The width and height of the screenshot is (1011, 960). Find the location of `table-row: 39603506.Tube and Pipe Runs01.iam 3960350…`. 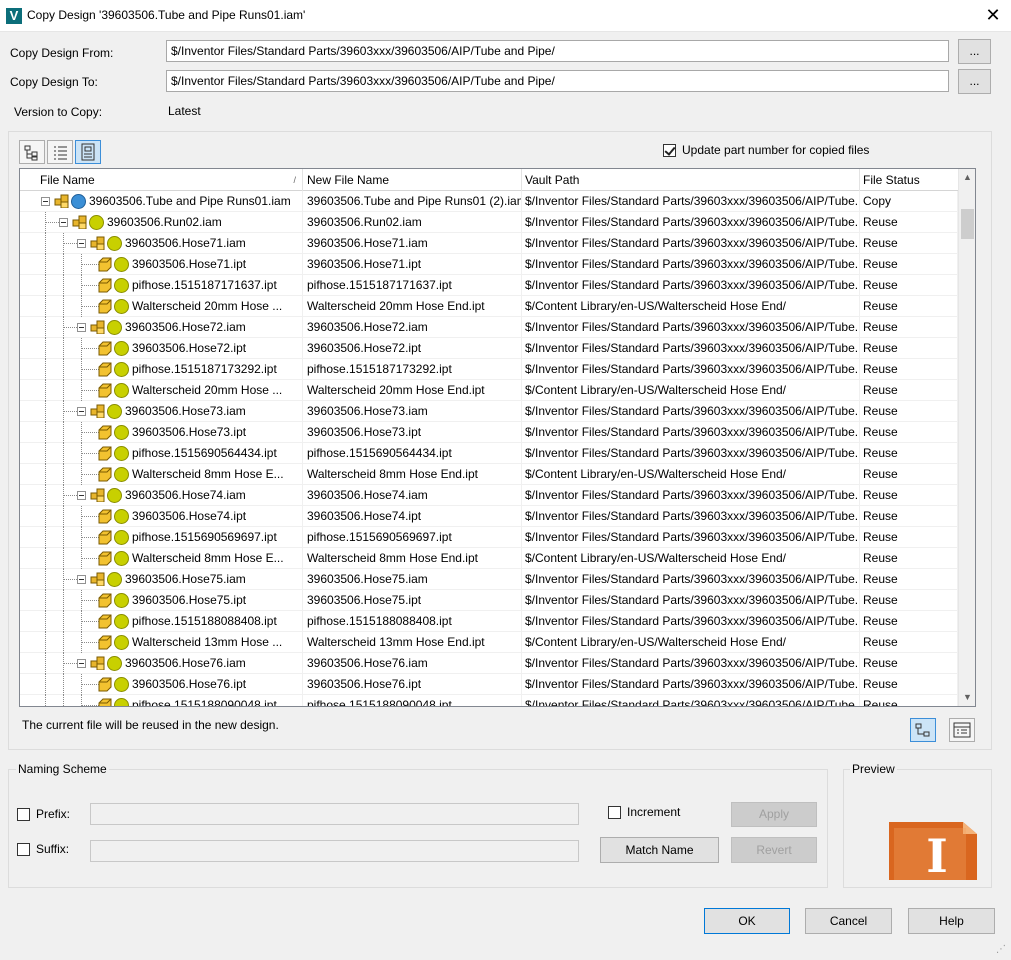

table-row: 39603506.Tube and Pipe Runs01.iam 3960350… is located at coordinates (489, 201).